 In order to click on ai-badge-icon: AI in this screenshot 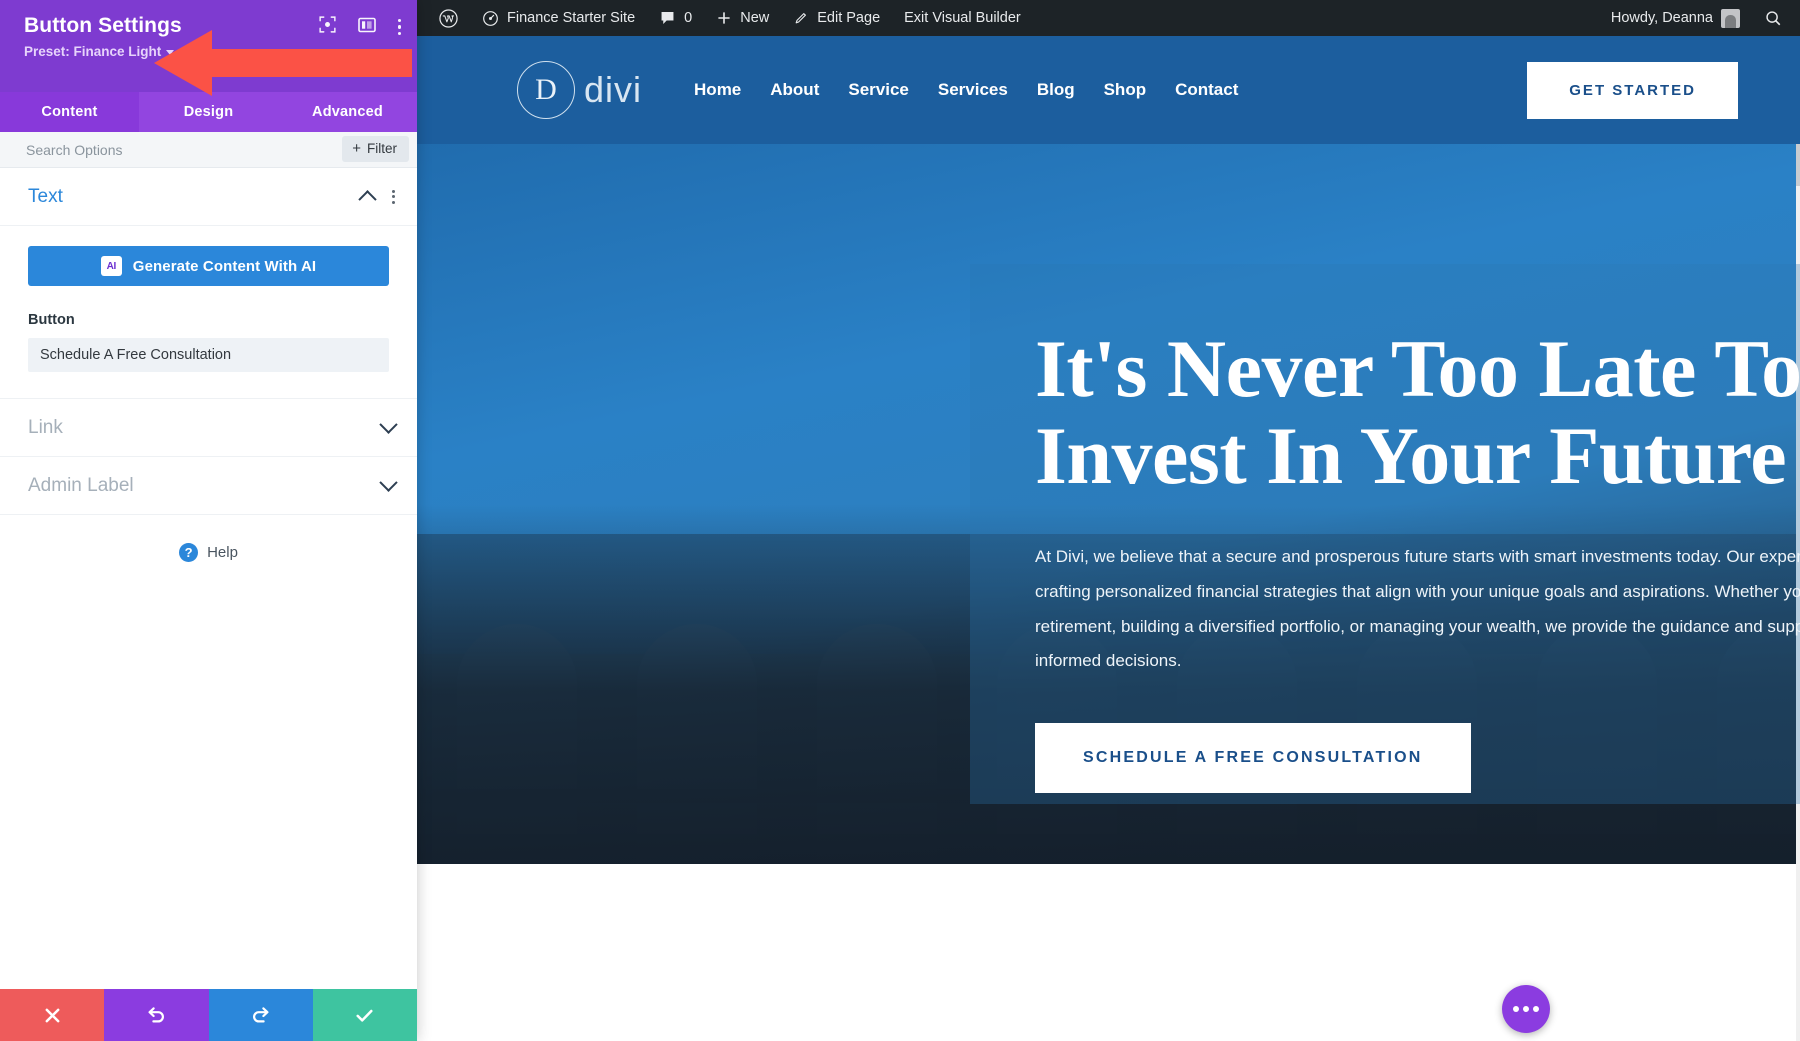, I will do `click(111, 266)`.